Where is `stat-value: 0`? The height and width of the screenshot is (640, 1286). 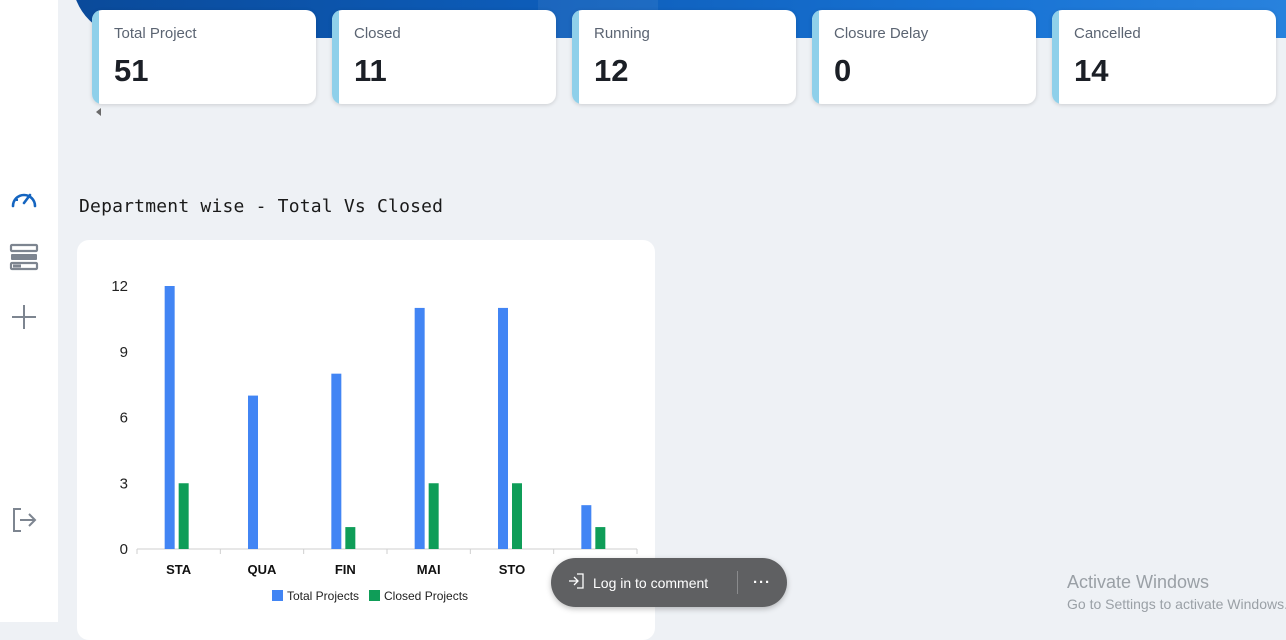 stat-value: 0 is located at coordinates (843, 70).